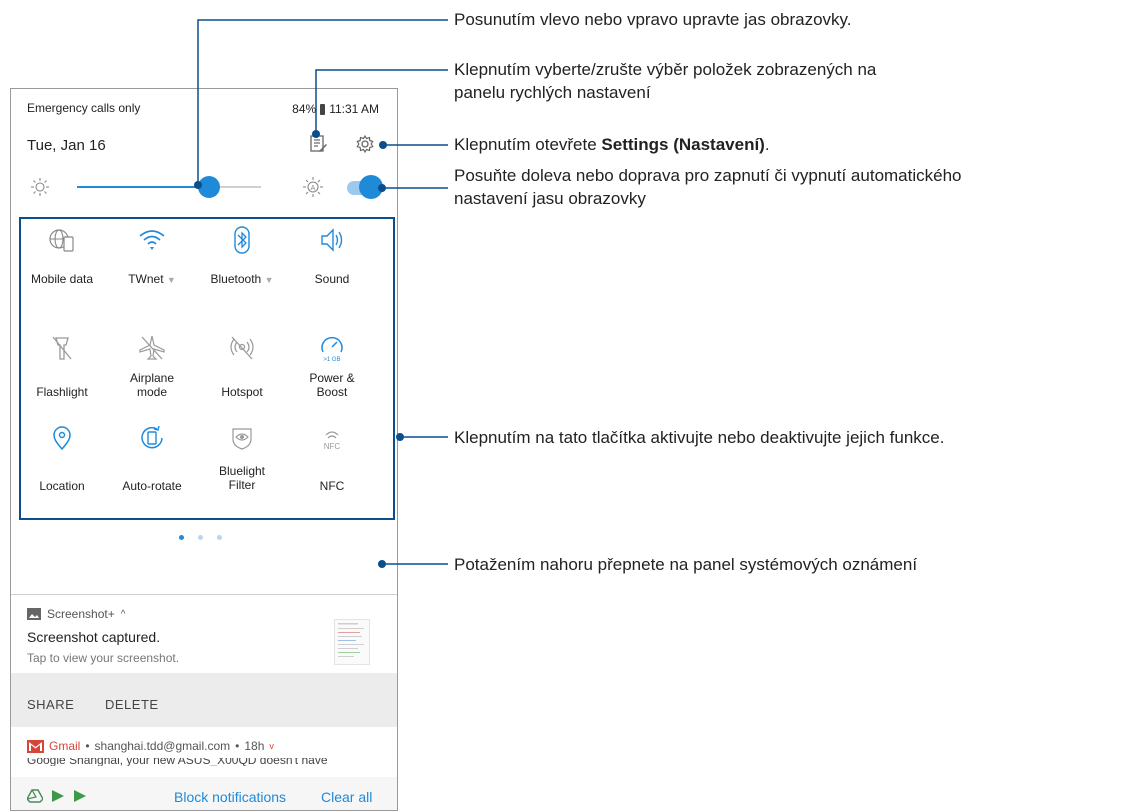 The image size is (1135, 811). What do you see at coordinates (683, 144) in the screenshot?
I see `callout-settings-bold: Settings (Nastavení)` at bounding box center [683, 144].